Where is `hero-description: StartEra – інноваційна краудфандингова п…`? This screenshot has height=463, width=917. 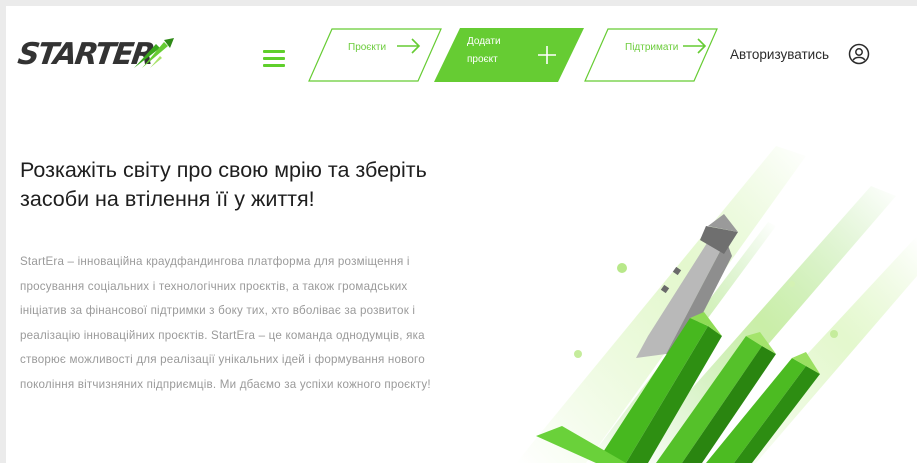
hero-description: StartEra – інноваційна краудфандингова п… is located at coordinates (225, 323).